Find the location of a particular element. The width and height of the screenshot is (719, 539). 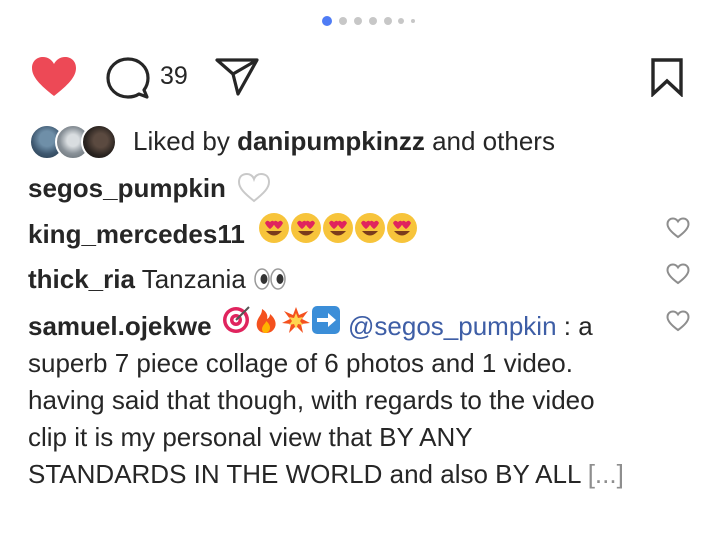

carousel-dot-active is located at coordinates (327, 21).